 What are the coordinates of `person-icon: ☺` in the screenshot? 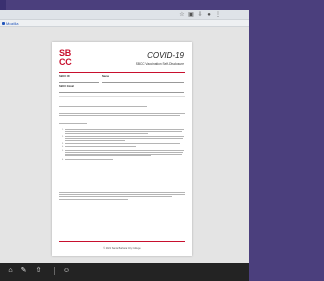 It's located at (66, 270).